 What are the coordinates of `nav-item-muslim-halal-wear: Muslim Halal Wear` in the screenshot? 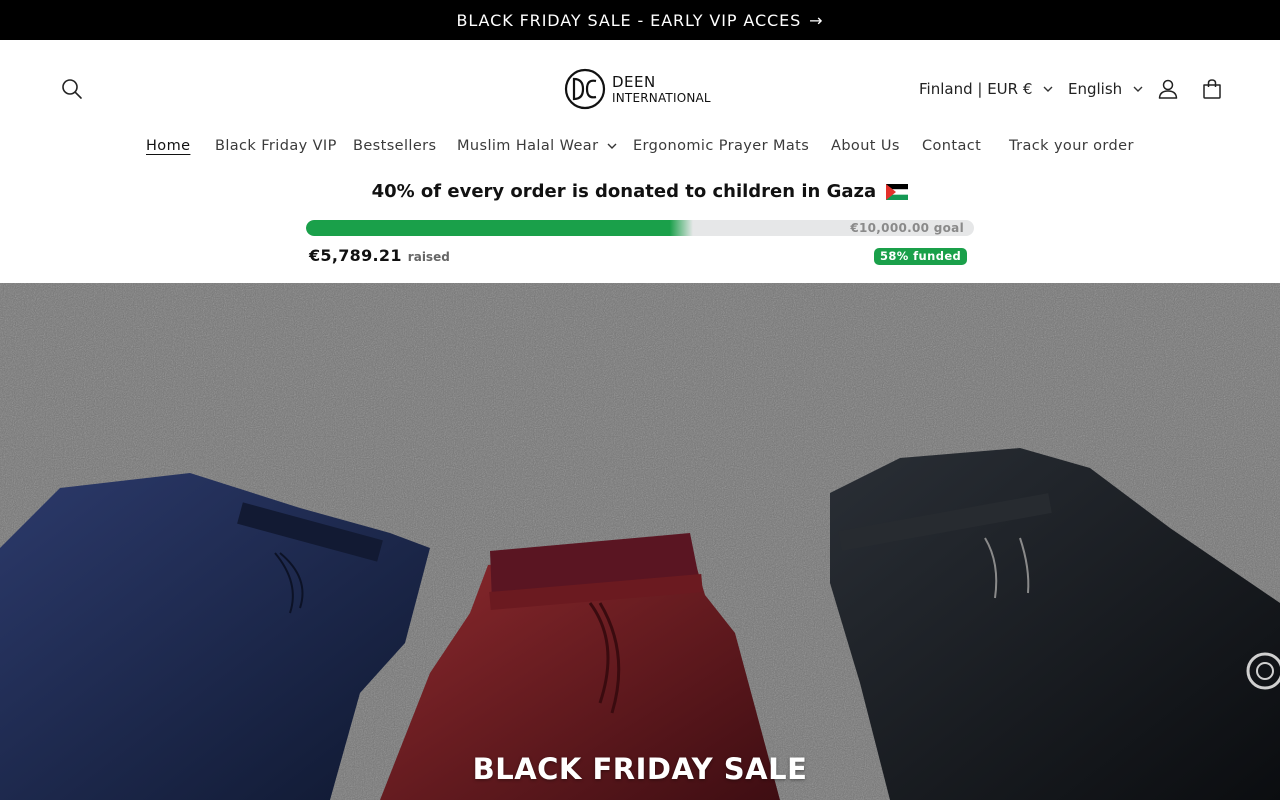 It's located at (537, 146).